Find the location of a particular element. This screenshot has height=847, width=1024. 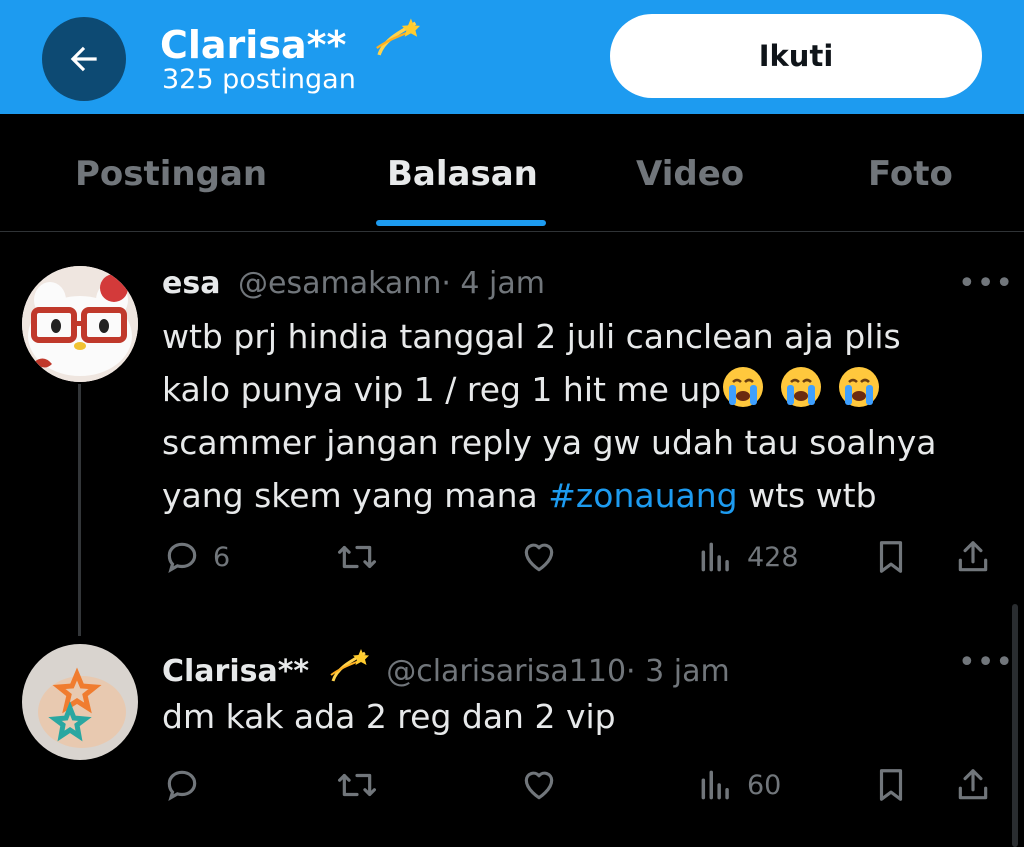

hello-kitty-avatar-icon is located at coordinates (80, 324).